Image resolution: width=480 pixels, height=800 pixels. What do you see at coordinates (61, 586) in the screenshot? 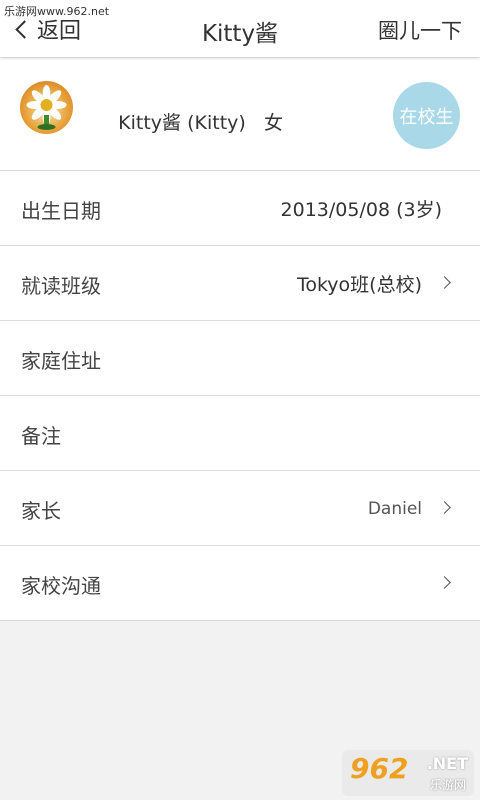
I see `communication-label: 家校沟通` at bounding box center [61, 586].